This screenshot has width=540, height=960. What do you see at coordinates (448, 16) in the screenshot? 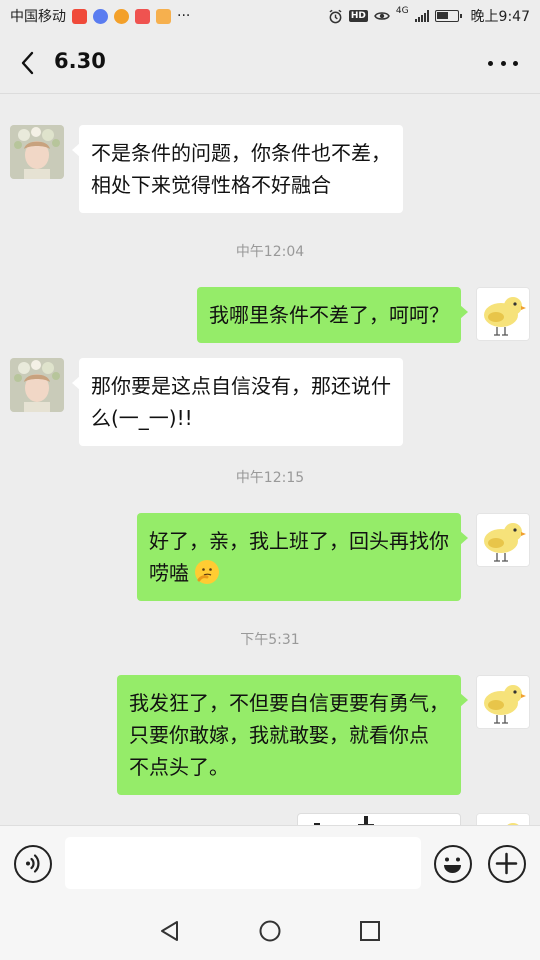
I see `battery-icon` at bounding box center [448, 16].